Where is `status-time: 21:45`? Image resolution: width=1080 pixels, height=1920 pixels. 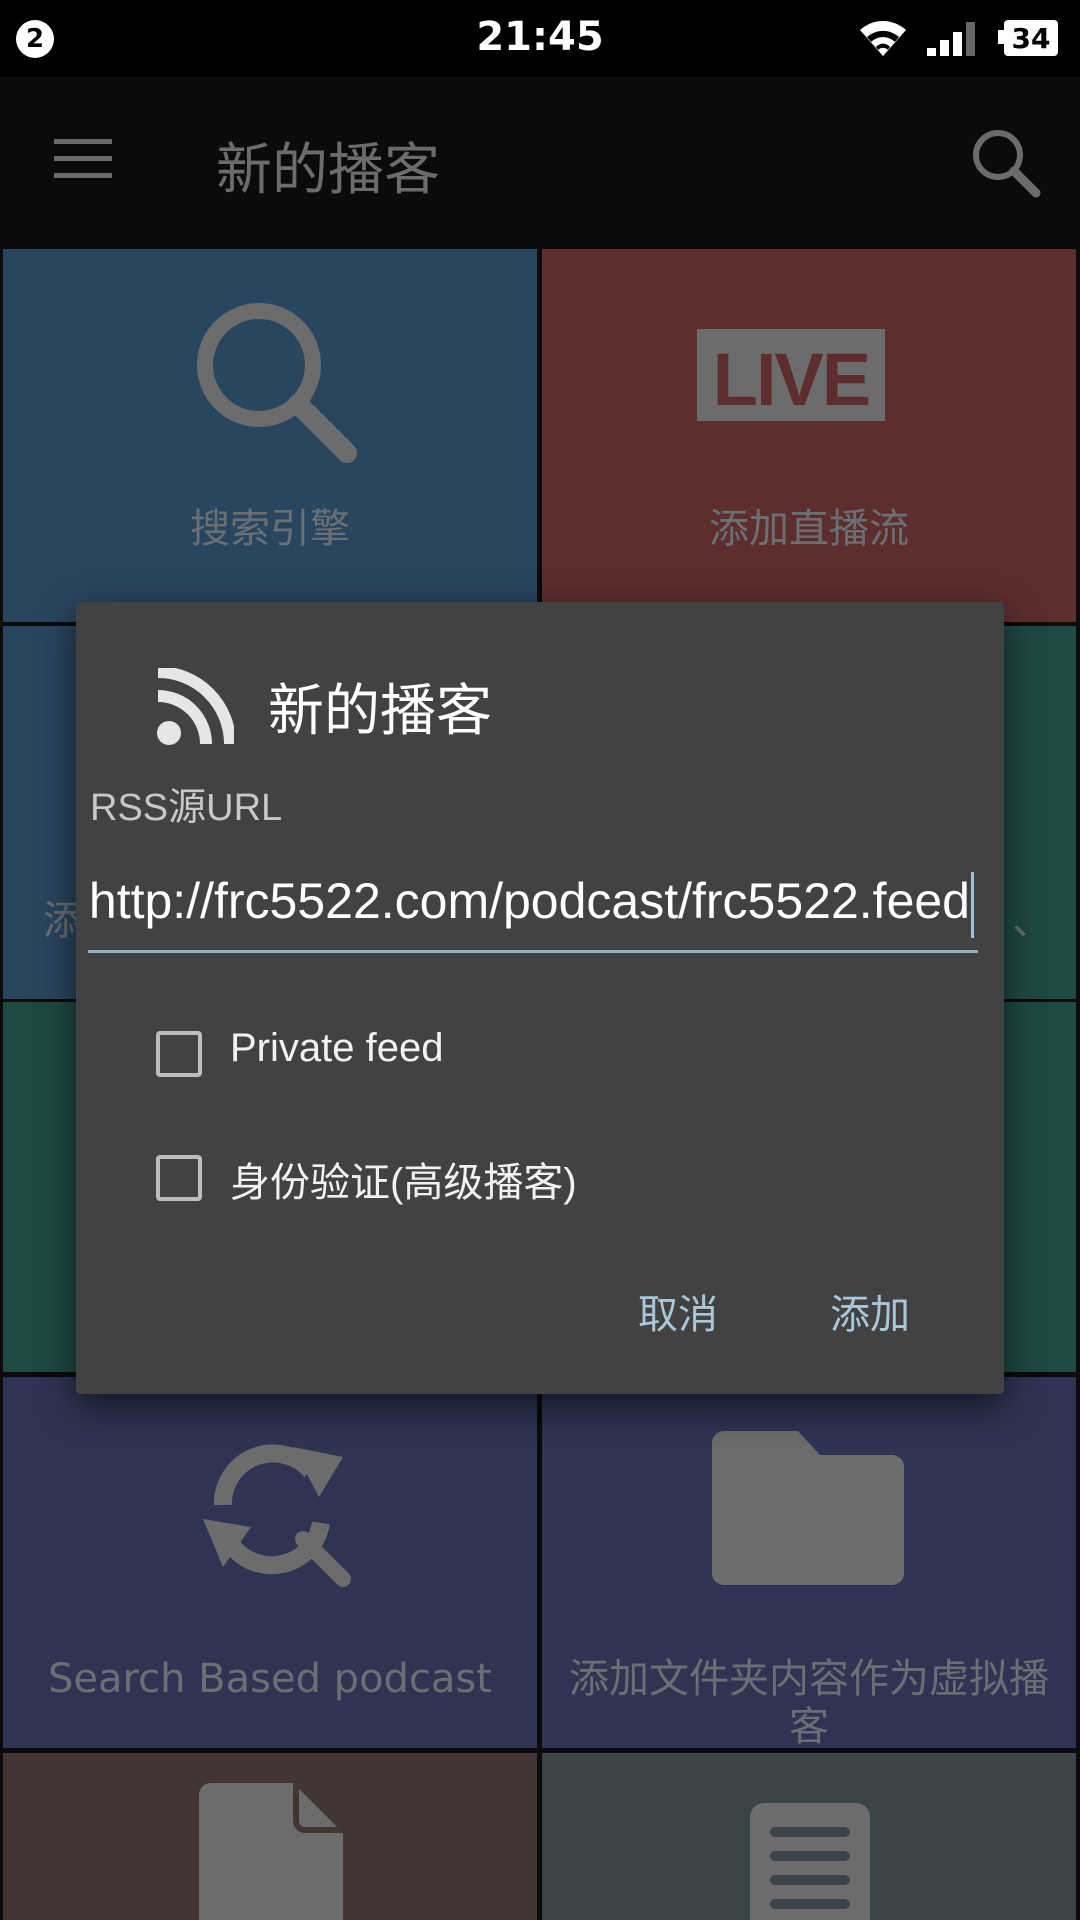
status-time: 21:45 is located at coordinates (540, 37).